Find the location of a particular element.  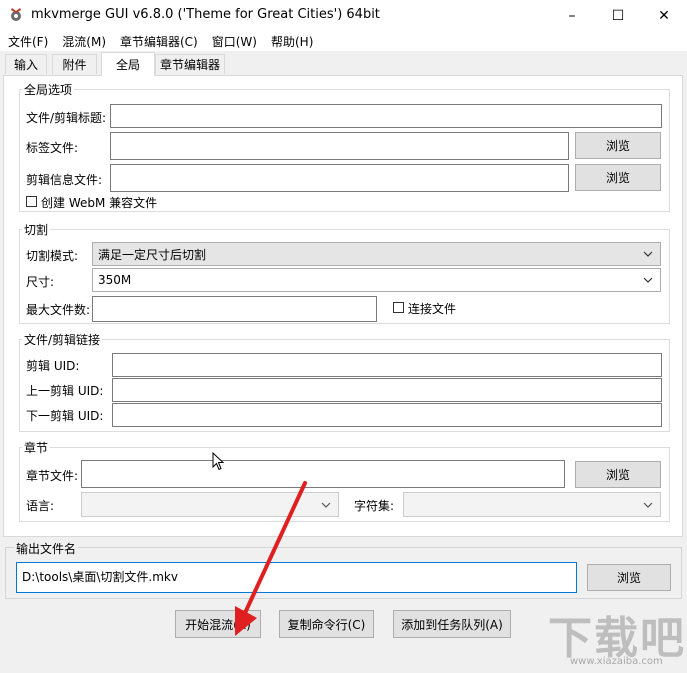

segment-title-label: 文件/剪辑标题: is located at coordinates (66, 118).